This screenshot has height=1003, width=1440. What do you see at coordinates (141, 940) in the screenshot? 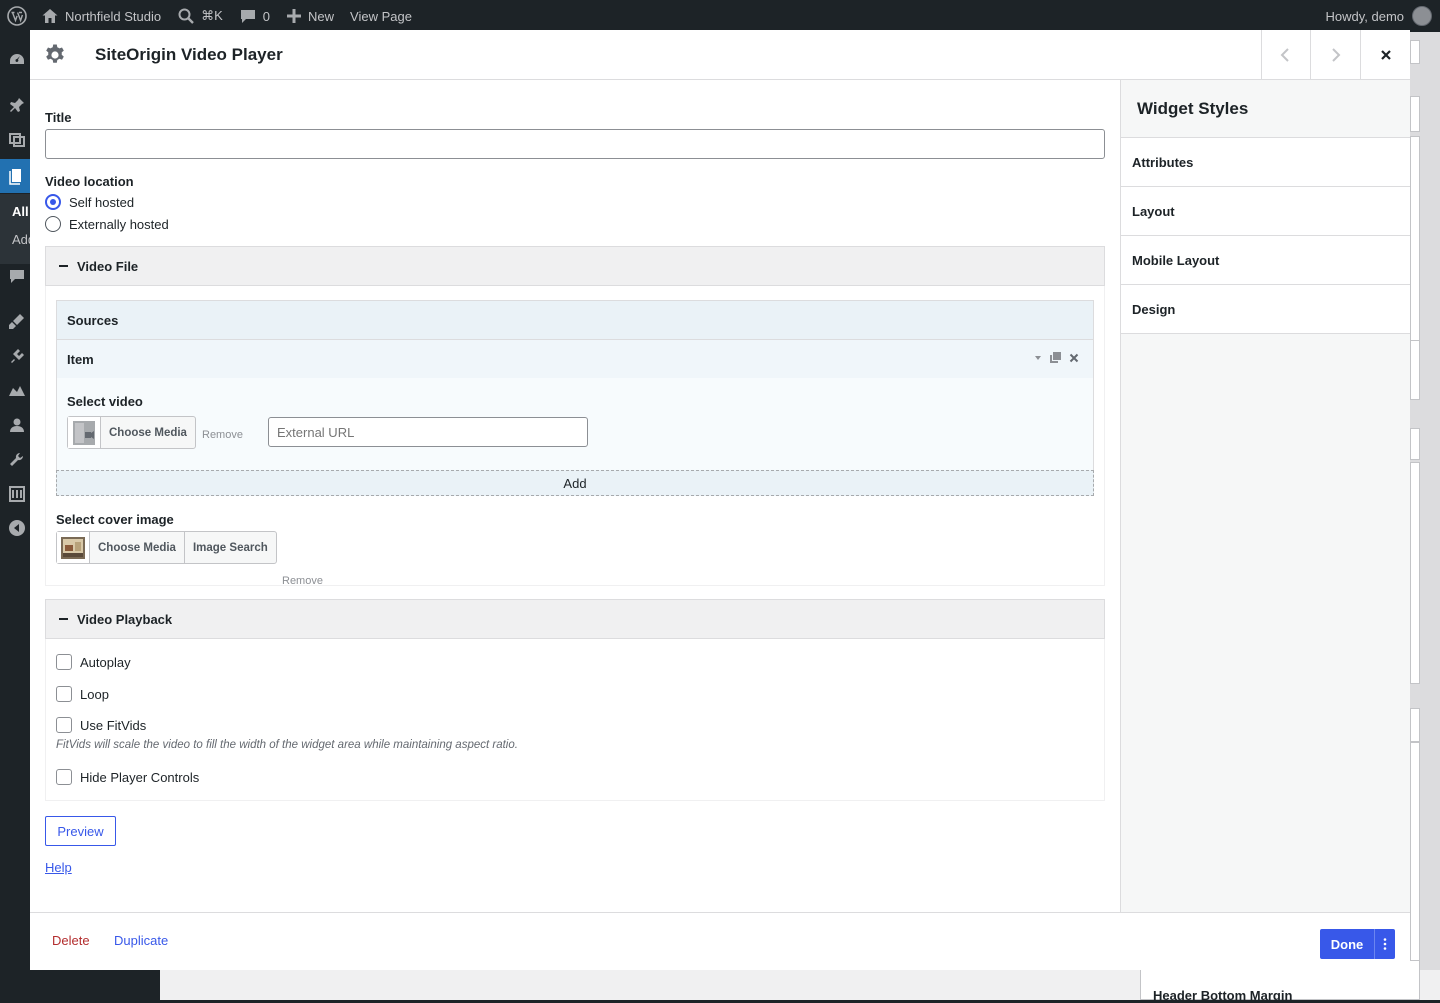
I see `duplicate-link: Duplicate` at bounding box center [141, 940].